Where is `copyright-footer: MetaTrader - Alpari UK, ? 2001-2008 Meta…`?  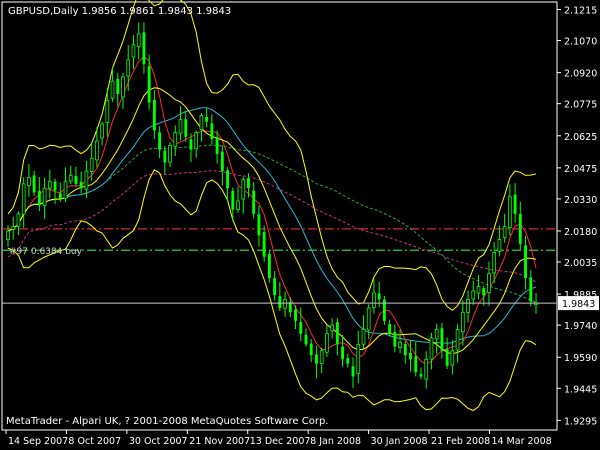 copyright-footer: MetaTrader - Alpari UK, ? 2001-2008 Meta… is located at coordinates (167, 421).